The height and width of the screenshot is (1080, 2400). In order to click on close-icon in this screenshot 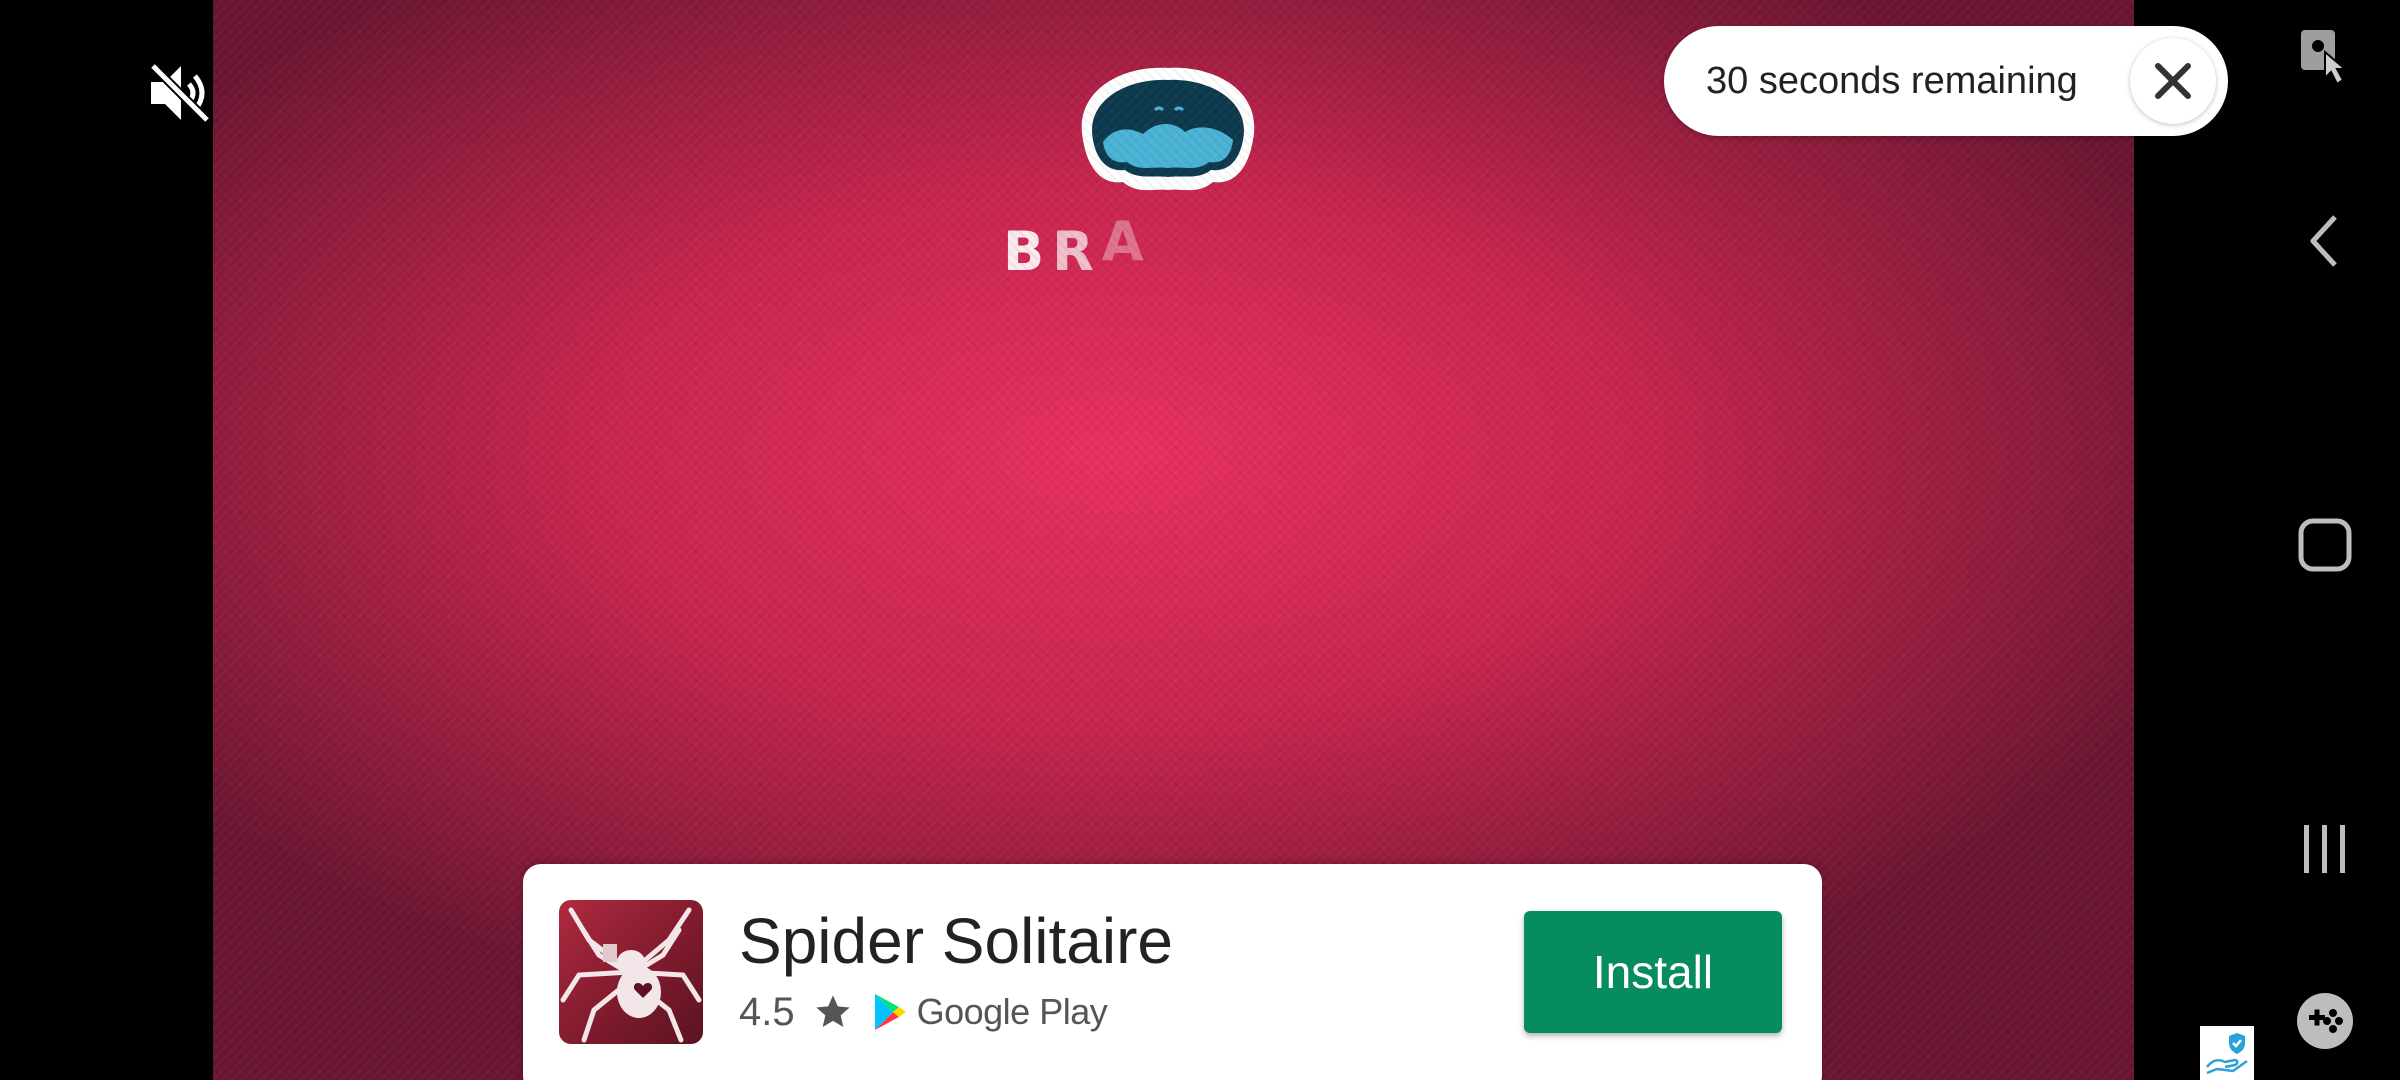, I will do `click(2173, 81)`.